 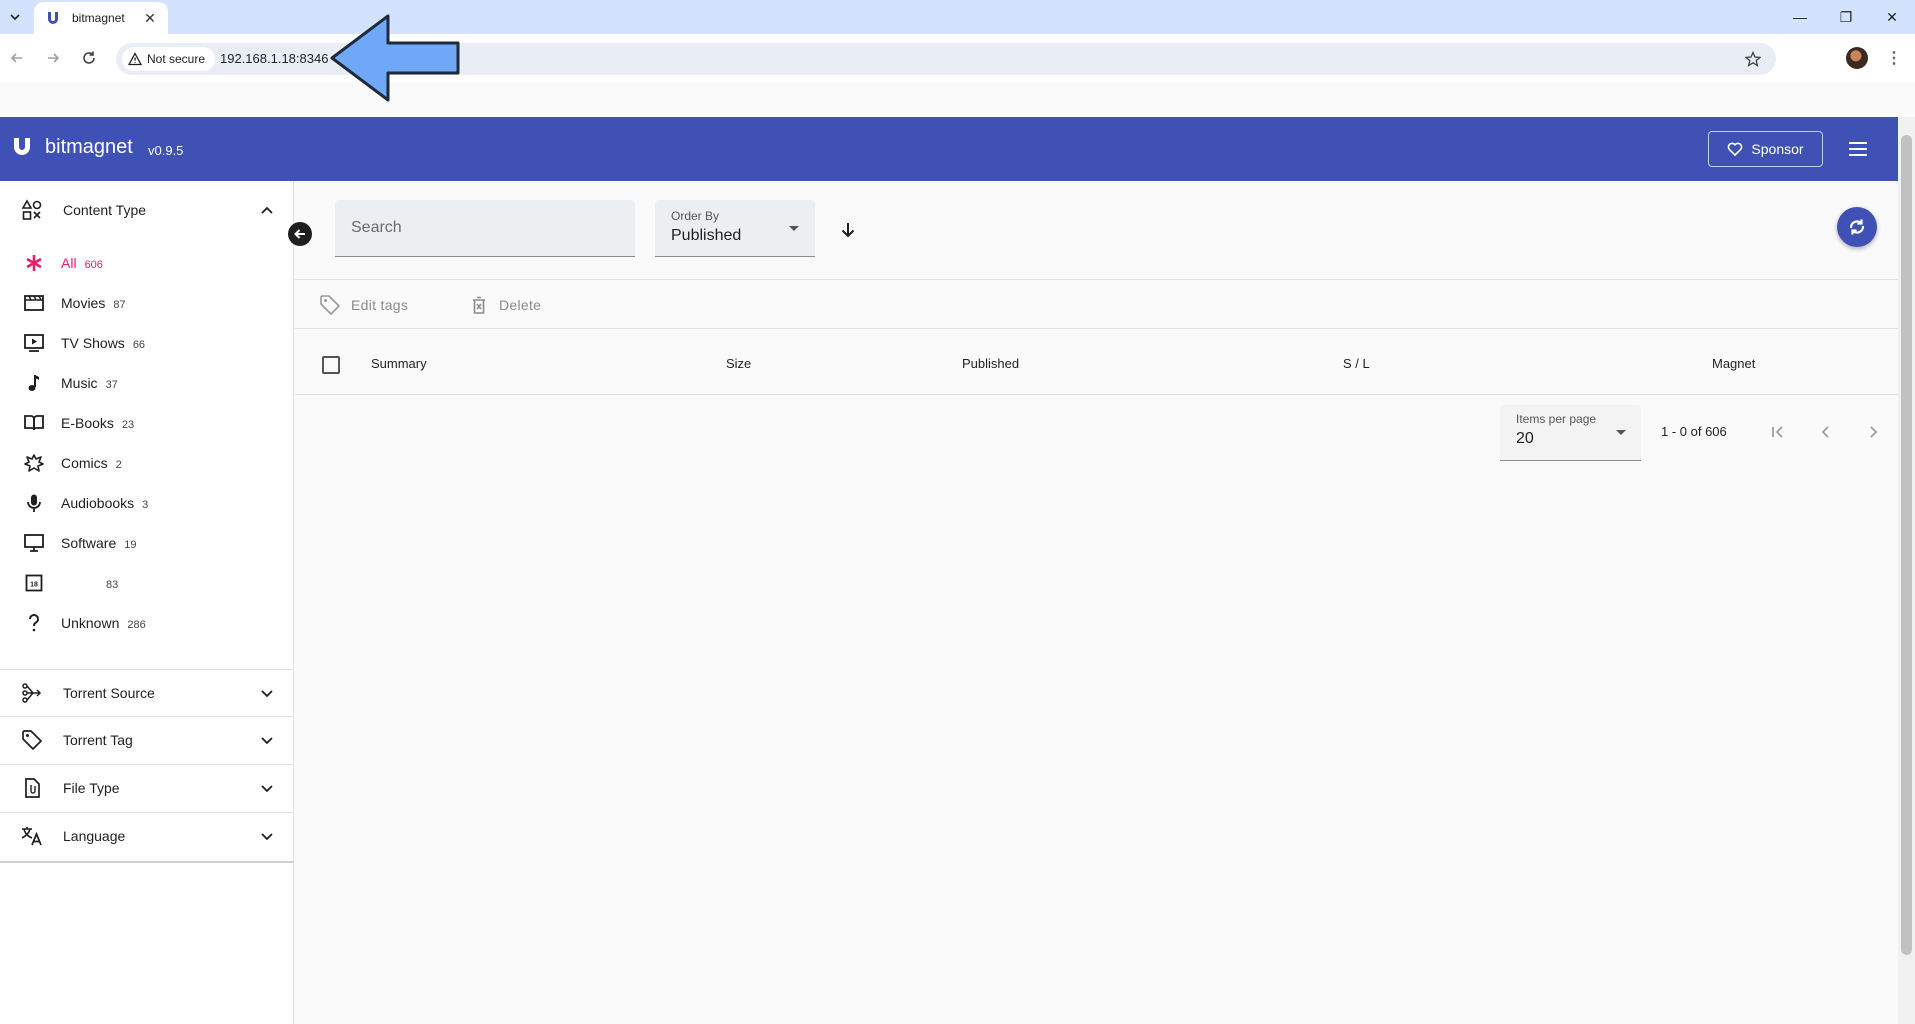 I want to click on browser-toolbar: Not secure 192.168.1.18:8346 ⋮, so click(x=957, y=58).